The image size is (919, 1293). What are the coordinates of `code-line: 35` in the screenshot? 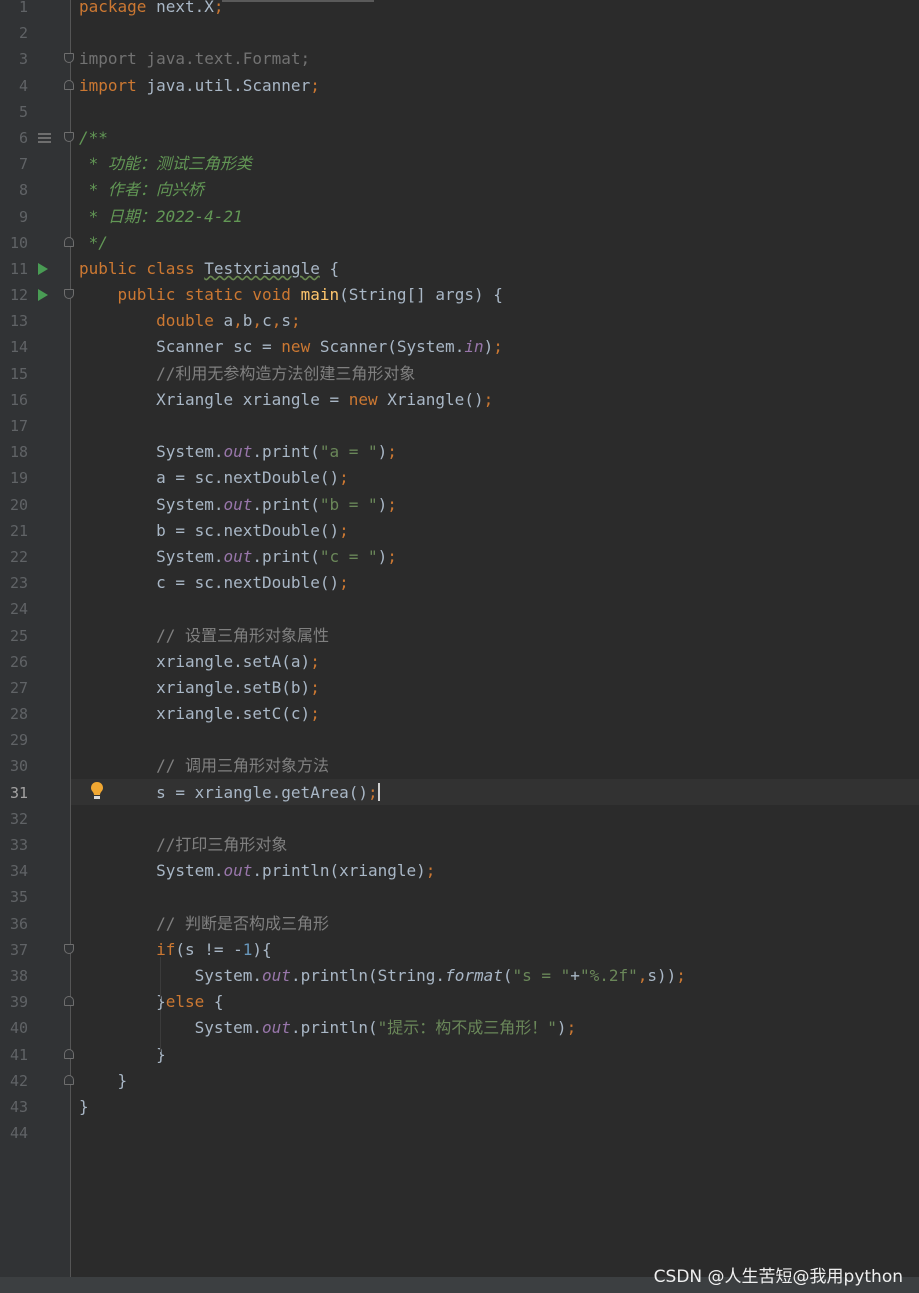 It's located at (459, 897).